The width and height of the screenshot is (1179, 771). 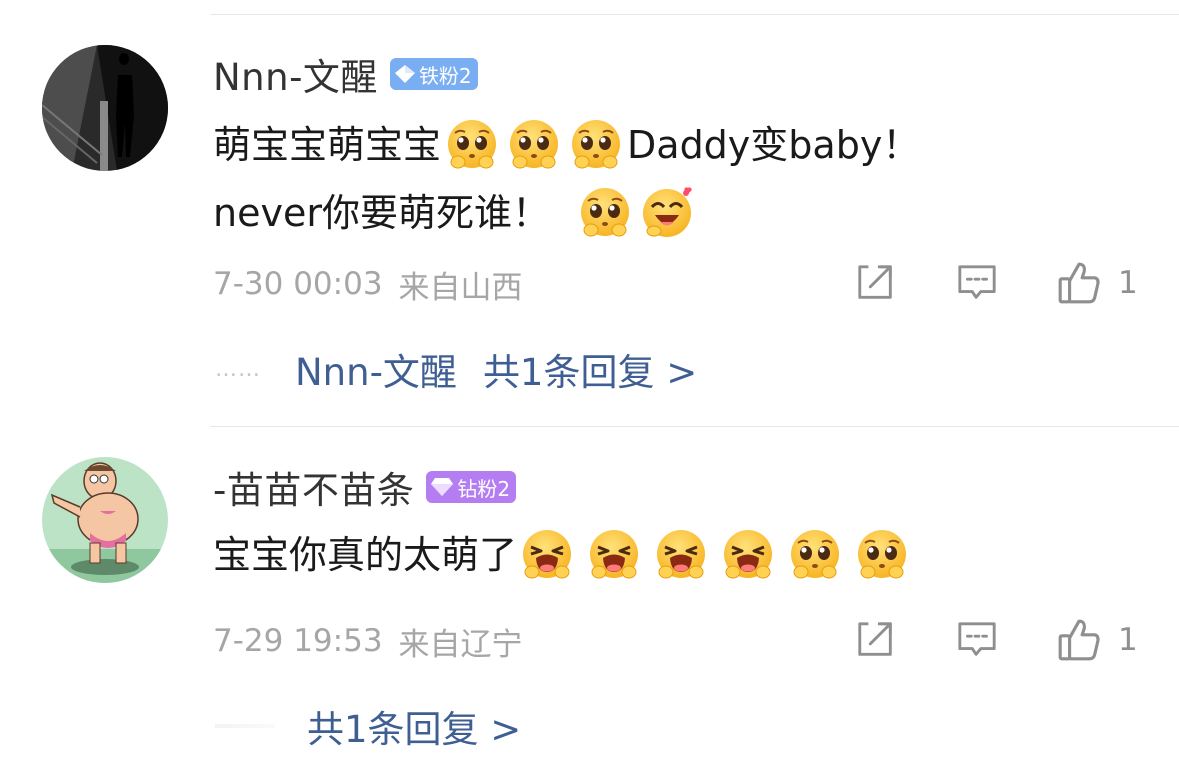 What do you see at coordinates (376, 369) in the screenshot?
I see `reply-user: Nnn-文醒` at bounding box center [376, 369].